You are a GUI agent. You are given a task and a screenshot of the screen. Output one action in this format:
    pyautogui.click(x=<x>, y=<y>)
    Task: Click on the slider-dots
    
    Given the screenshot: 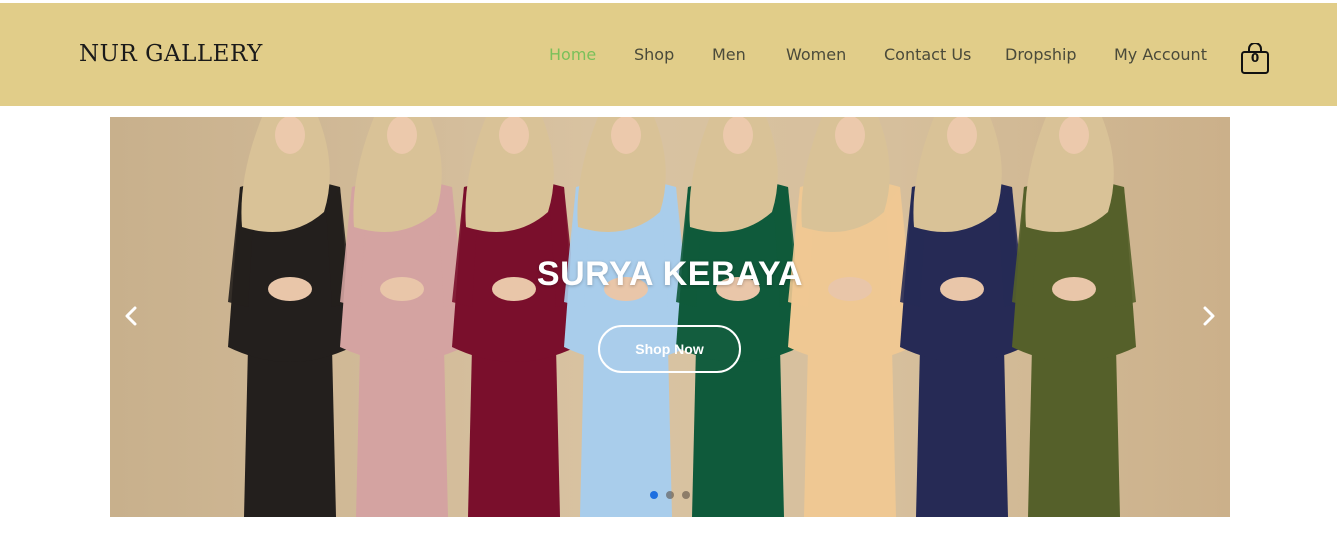 What is the action you would take?
    pyautogui.click(x=670, y=496)
    